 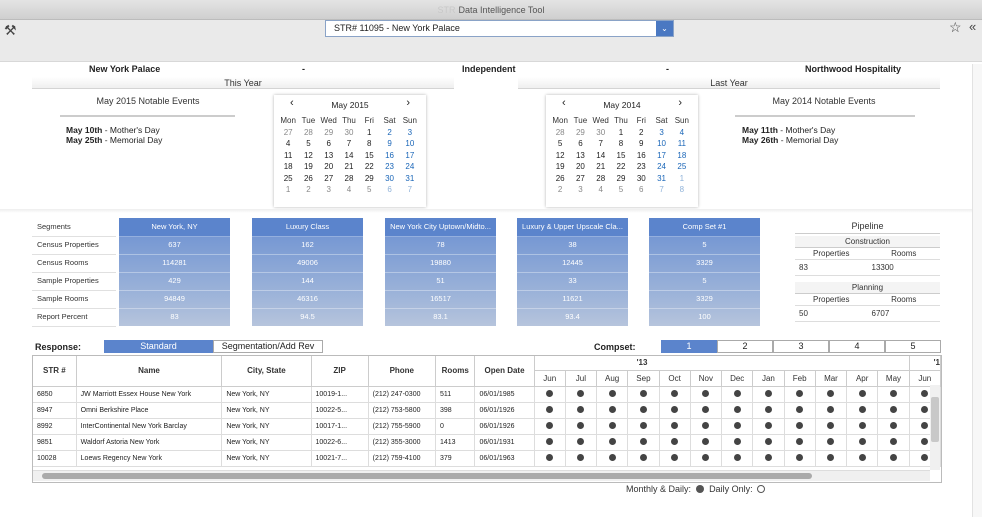 What do you see at coordinates (427, 476) in the screenshot?
I see `horizontal-scroll-thumb` at bounding box center [427, 476].